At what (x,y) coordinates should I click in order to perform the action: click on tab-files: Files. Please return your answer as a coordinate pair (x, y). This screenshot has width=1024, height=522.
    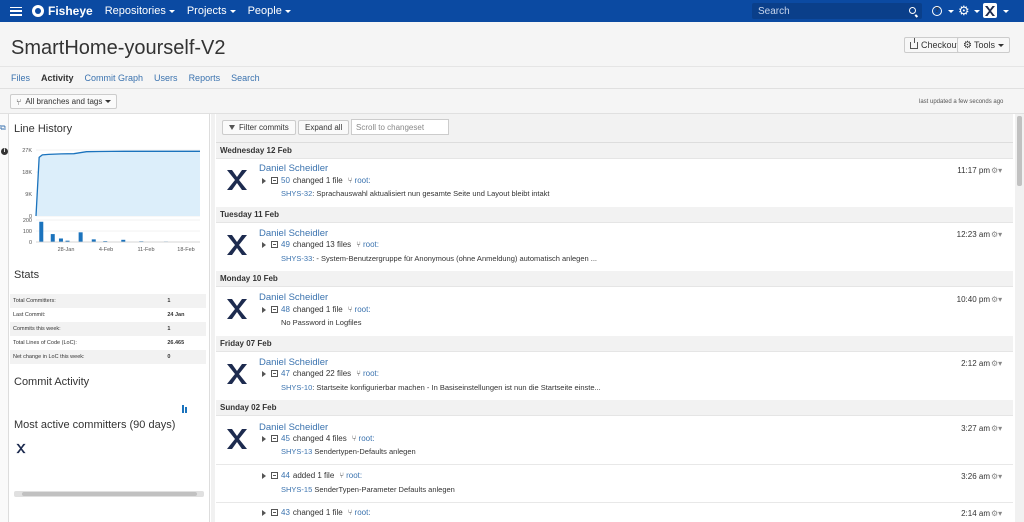
    Looking at the image, I should click on (20, 78).